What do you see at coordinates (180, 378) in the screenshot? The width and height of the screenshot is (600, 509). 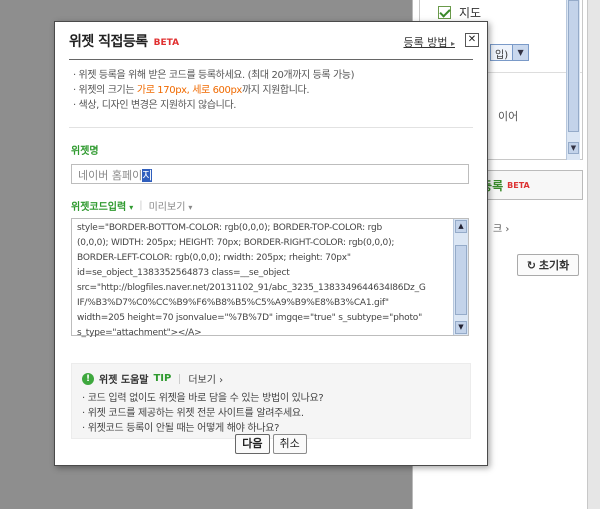 I see `tip-divider` at bounding box center [180, 378].